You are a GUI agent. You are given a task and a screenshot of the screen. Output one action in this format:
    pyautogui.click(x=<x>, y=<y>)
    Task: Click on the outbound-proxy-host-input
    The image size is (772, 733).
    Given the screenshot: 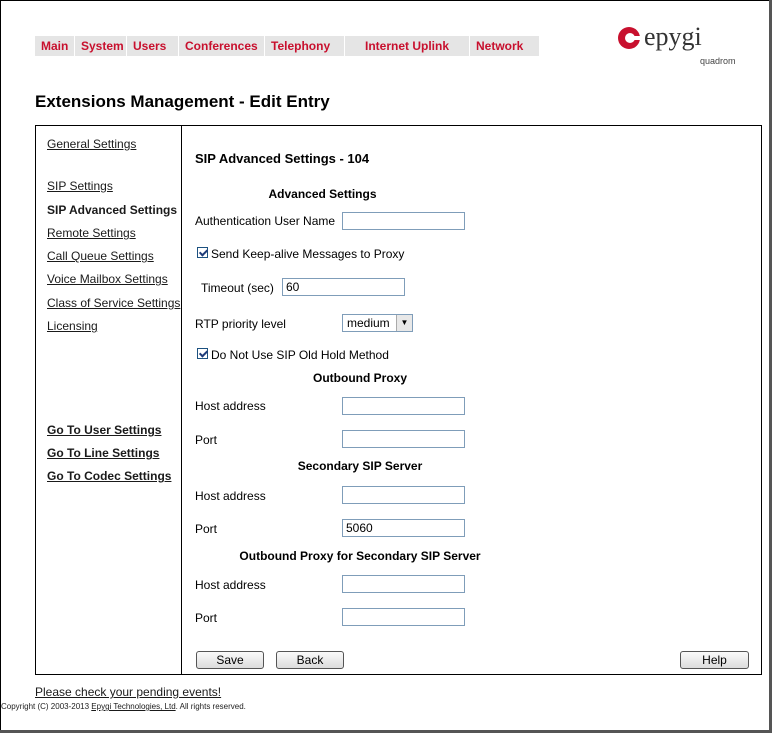 What is the action you would take?
    pyautogui.click(x=403, y=406)
    